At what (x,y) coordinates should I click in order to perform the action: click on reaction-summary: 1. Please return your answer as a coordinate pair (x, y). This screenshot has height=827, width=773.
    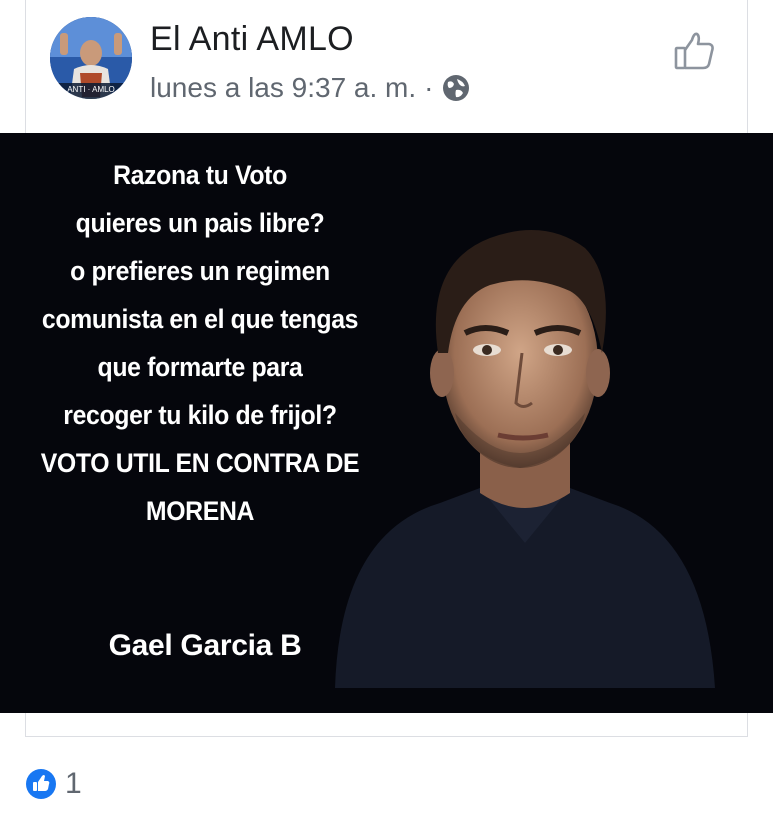
    Looking at the image, I should click on (53, 784).